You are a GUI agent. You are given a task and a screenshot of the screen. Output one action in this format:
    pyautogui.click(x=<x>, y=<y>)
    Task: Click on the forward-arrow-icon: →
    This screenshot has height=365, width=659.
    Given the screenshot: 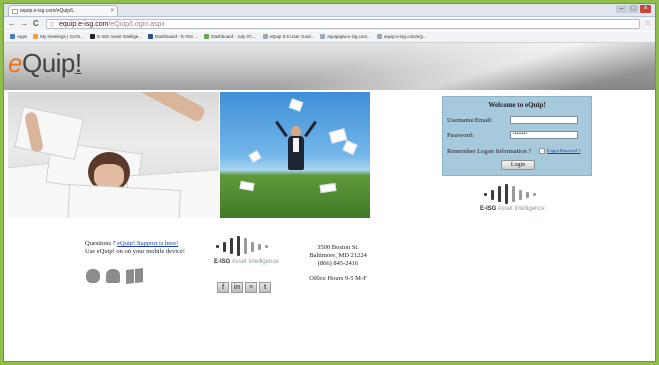 What is the action you would take?
    pyautogui.click(x=24, y=24)
    